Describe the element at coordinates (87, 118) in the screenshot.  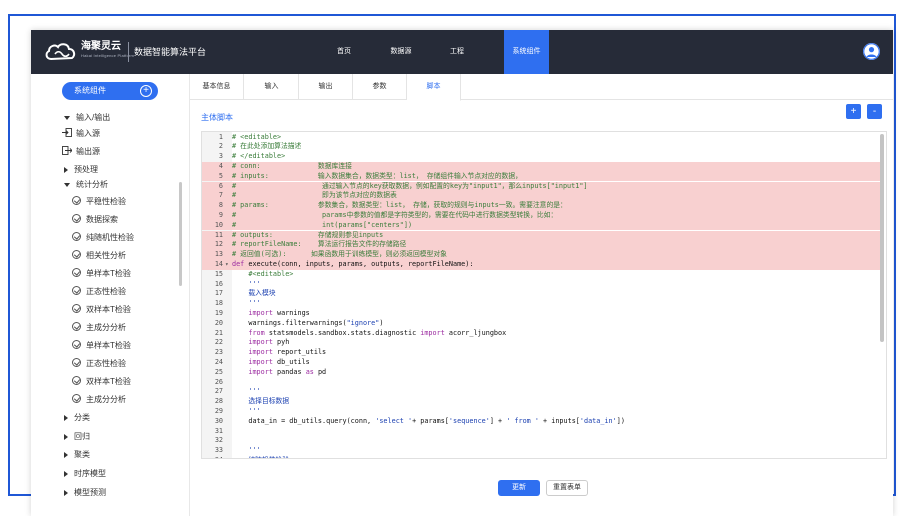
I see `sidebar-item-io: 输入/输出` at that location.